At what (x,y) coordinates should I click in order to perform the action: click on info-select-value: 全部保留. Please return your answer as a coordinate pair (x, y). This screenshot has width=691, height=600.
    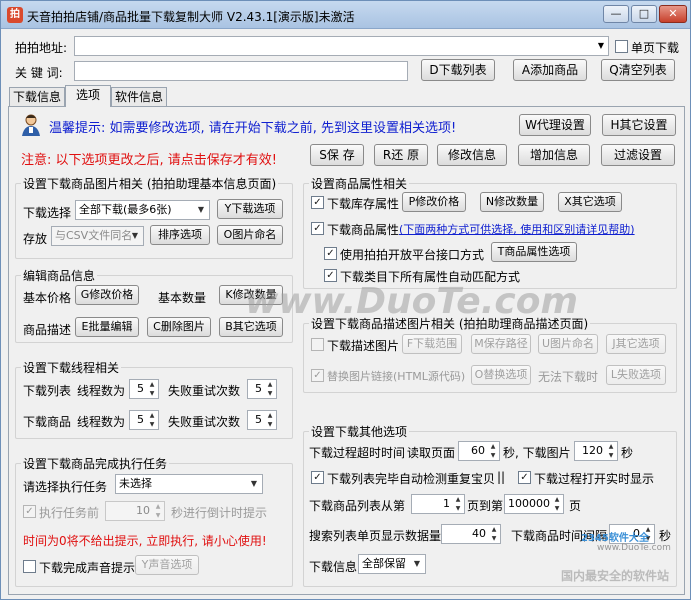
    Looking at the image, I should click on (384, 563).